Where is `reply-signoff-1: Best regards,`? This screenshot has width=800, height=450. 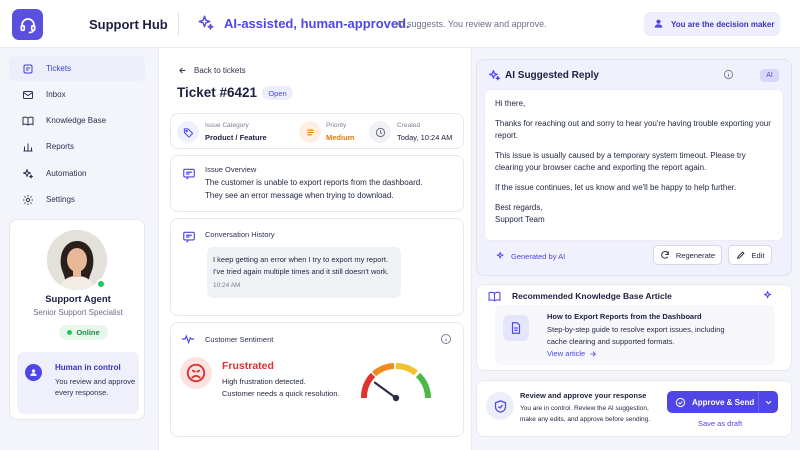 reply-signoff-1: Best regards, is located at coordinates (519, 207).